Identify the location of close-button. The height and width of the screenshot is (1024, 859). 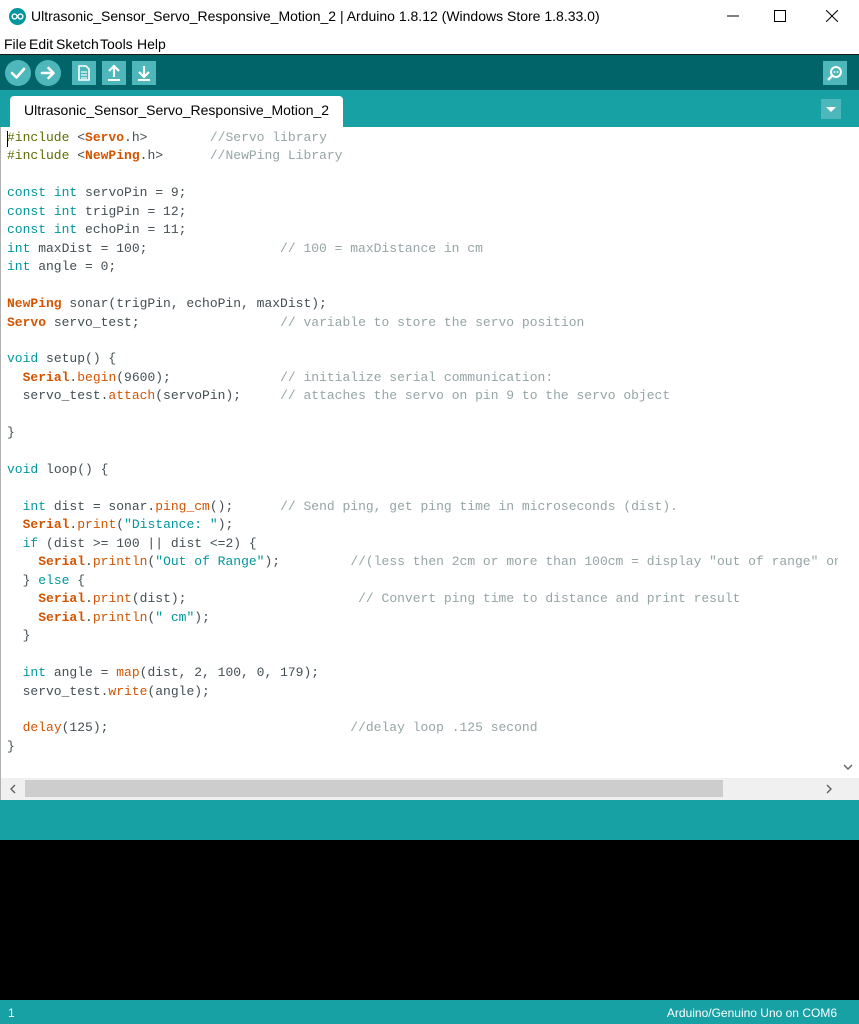
(832, 16).